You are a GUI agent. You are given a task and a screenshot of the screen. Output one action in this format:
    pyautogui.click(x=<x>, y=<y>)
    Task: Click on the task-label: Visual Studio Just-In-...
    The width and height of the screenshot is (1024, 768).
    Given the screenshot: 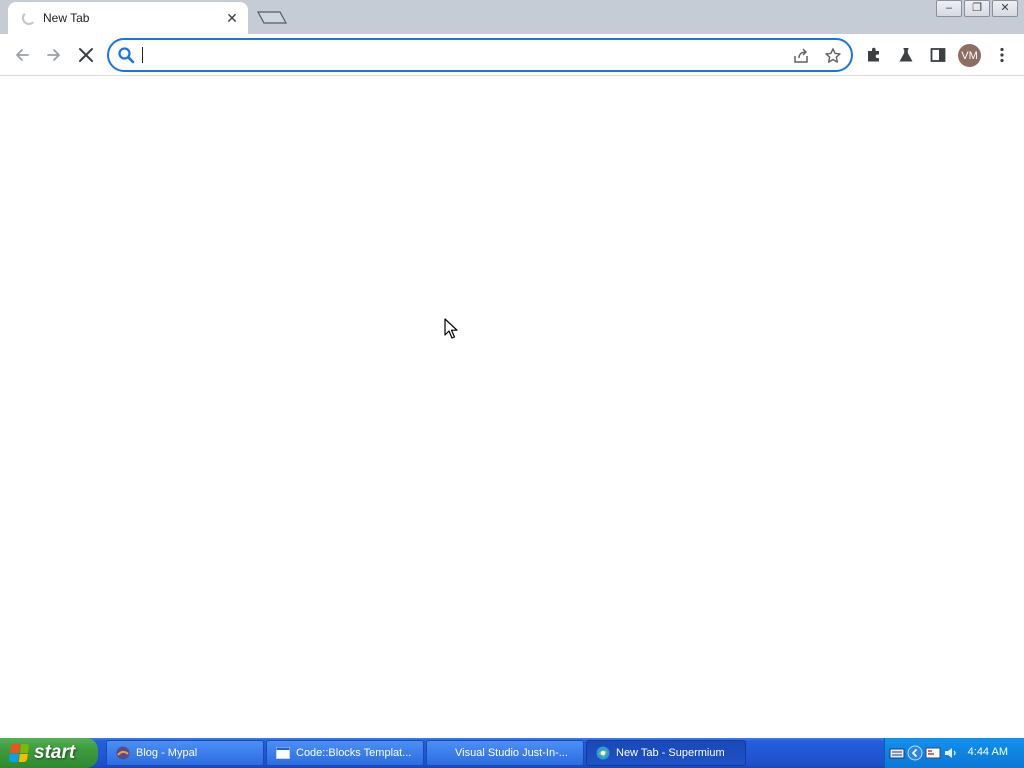 What is the action you would take?
    pyautogui.click(x=511, y=753)
    